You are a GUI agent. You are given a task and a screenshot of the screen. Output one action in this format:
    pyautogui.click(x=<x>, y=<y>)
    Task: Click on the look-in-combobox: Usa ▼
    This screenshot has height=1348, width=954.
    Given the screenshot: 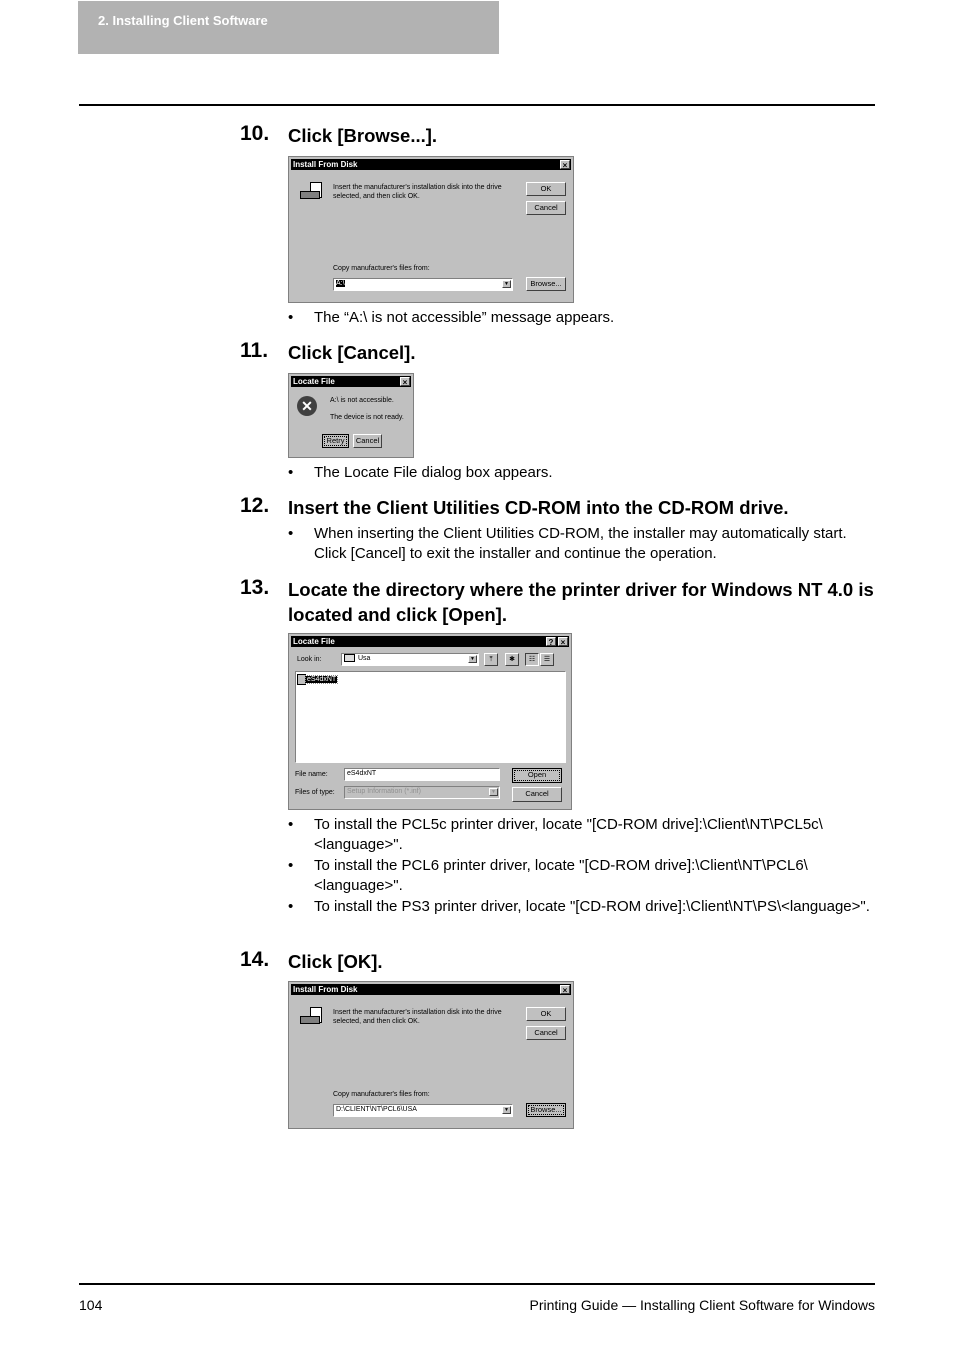 What is the action you would take?
    pyautogui.click(x=410, y=659)
    